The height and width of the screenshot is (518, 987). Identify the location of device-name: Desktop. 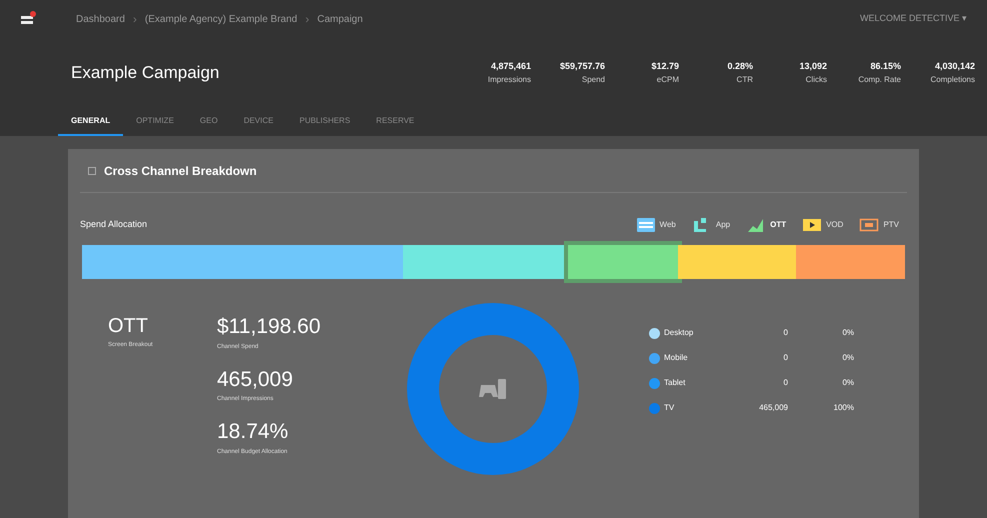
(679, 333).